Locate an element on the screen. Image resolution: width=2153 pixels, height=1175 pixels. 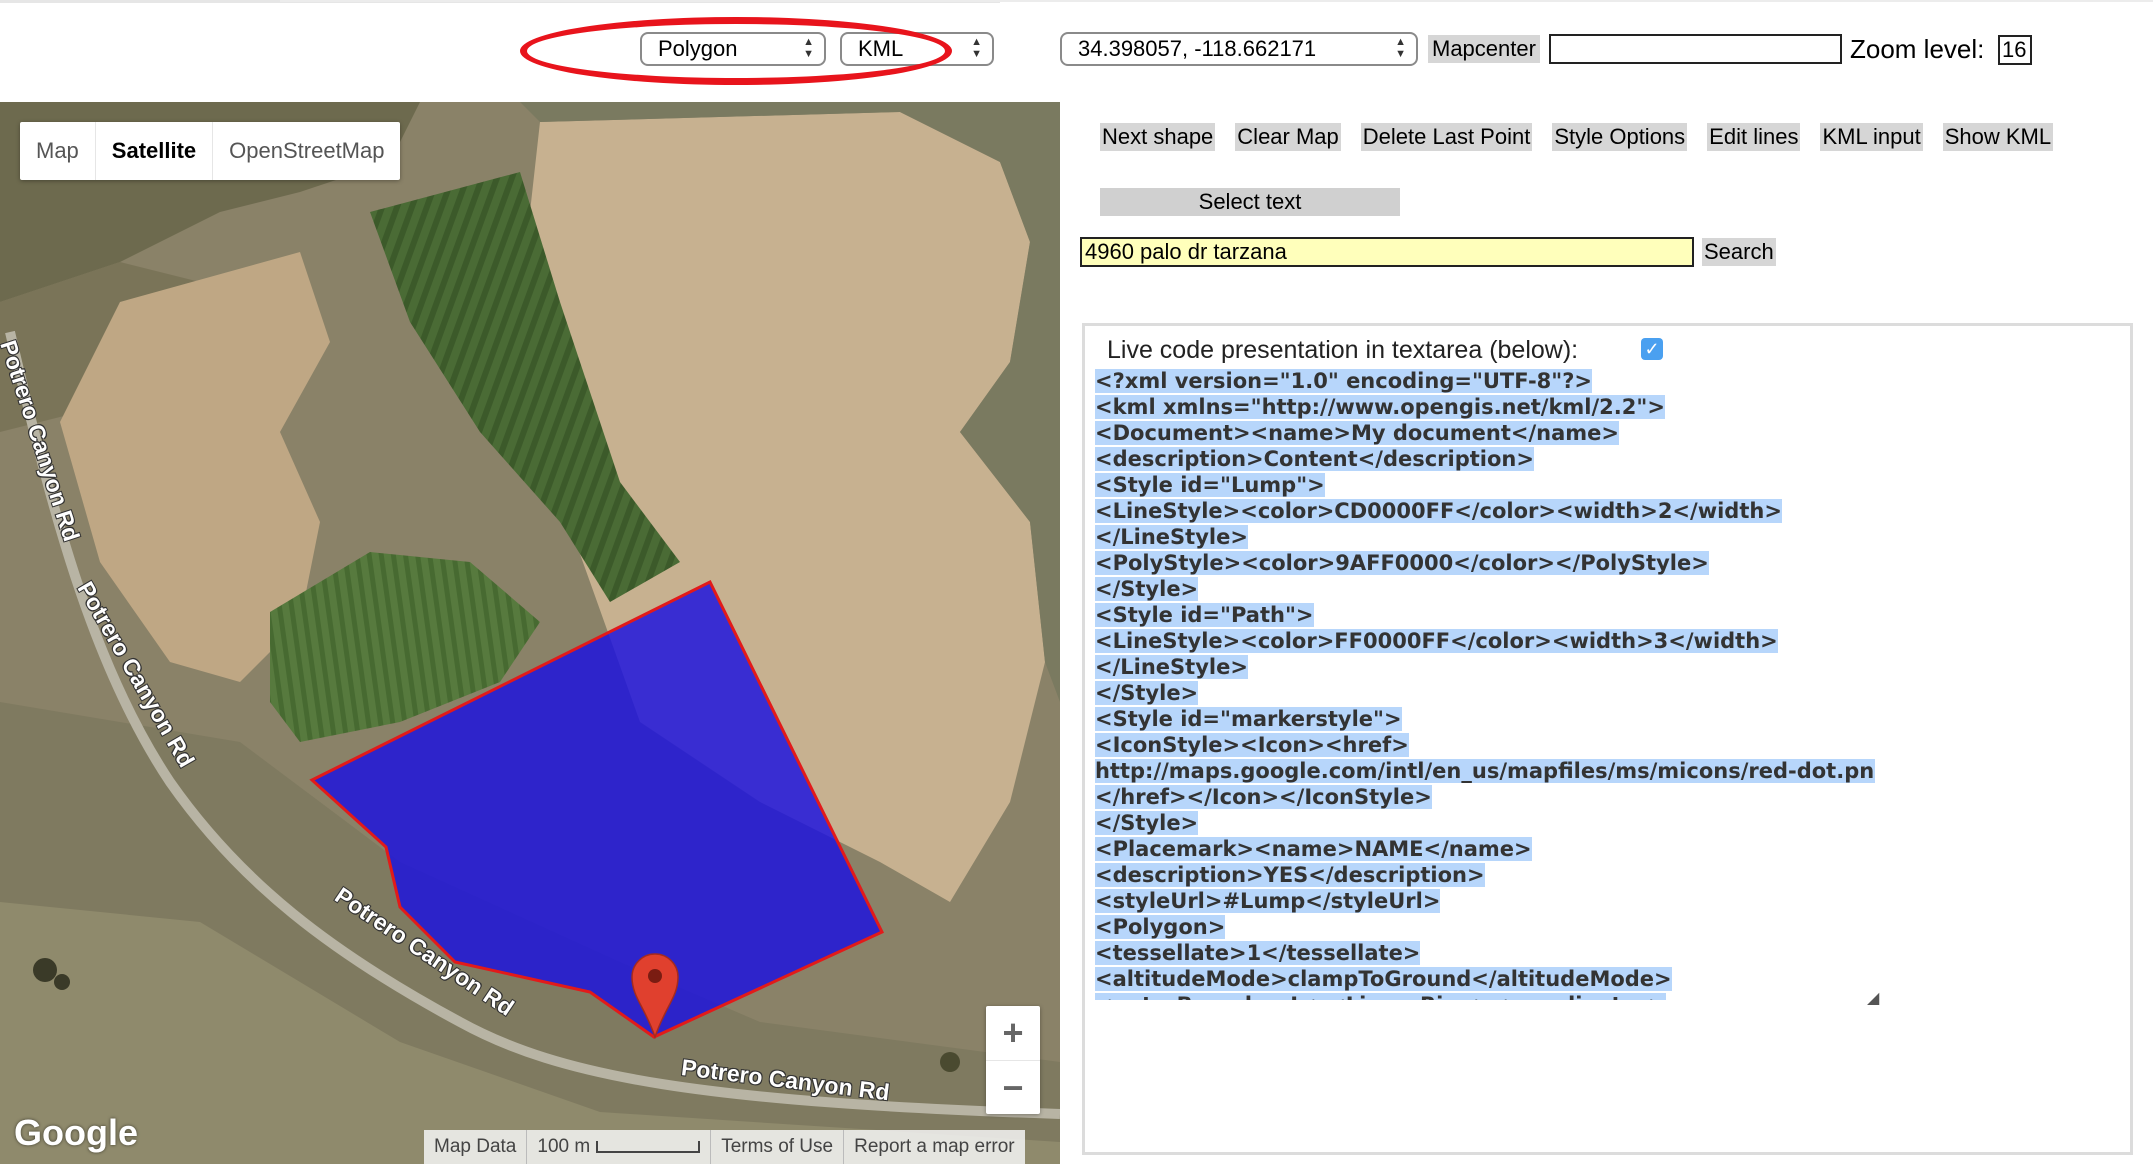
report-error-link: Report a map error is located at coordinates (934, 1147).